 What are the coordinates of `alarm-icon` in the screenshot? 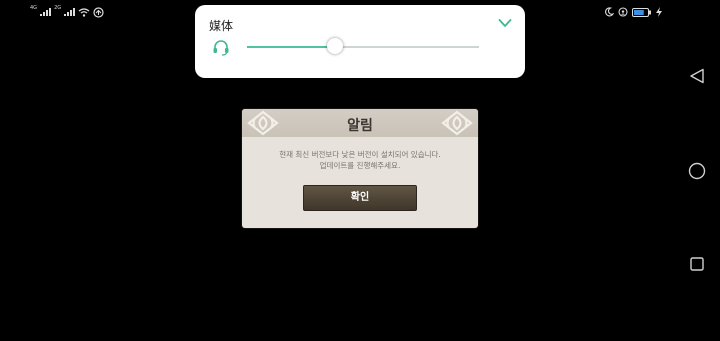 It's located at (623, 12).